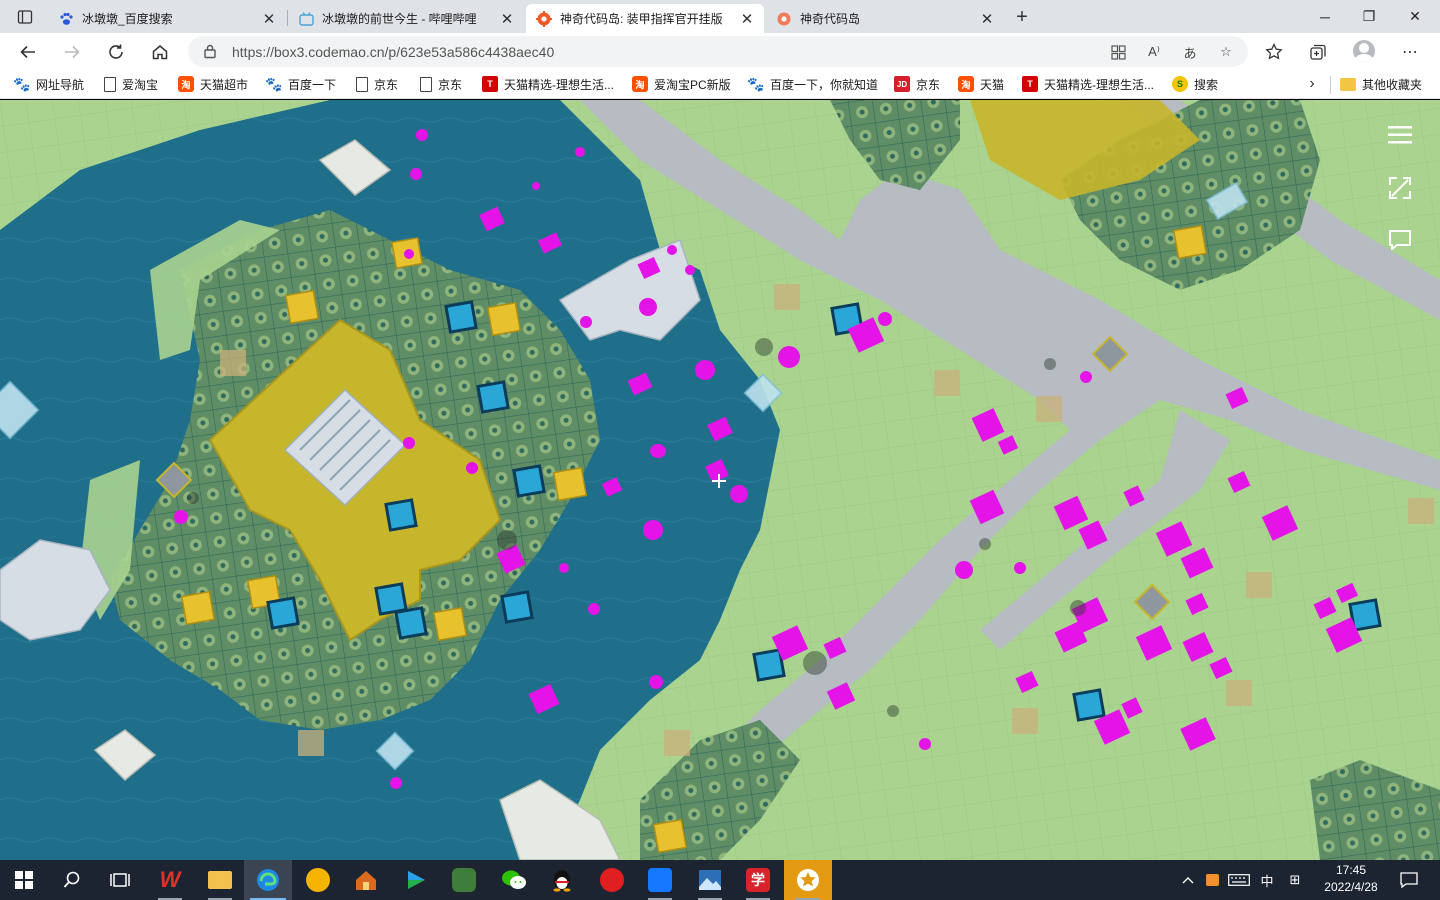 The height and width of the screenshot is (900, 1440). I want to click on translate-icon: あ, so click(1190, 52).